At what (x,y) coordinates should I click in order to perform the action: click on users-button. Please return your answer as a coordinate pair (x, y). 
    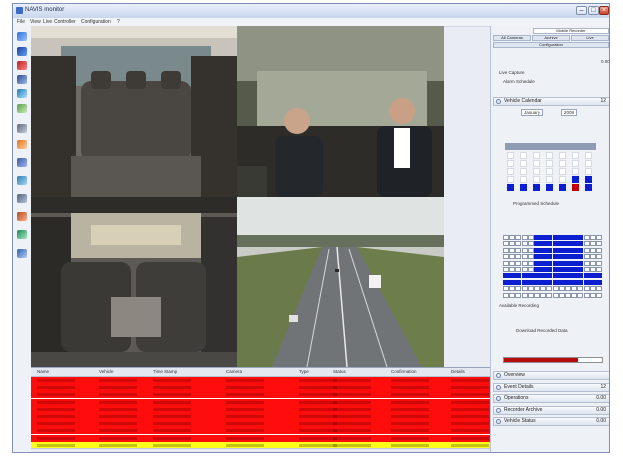
    Looking at the image, I should click on (22, 162).